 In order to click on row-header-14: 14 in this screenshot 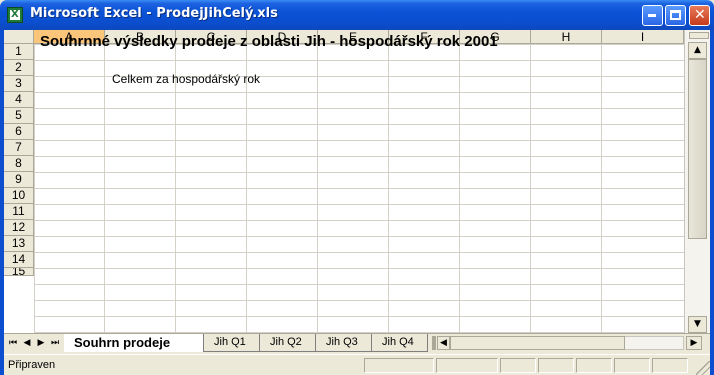, I will do `click(19, 260)`.